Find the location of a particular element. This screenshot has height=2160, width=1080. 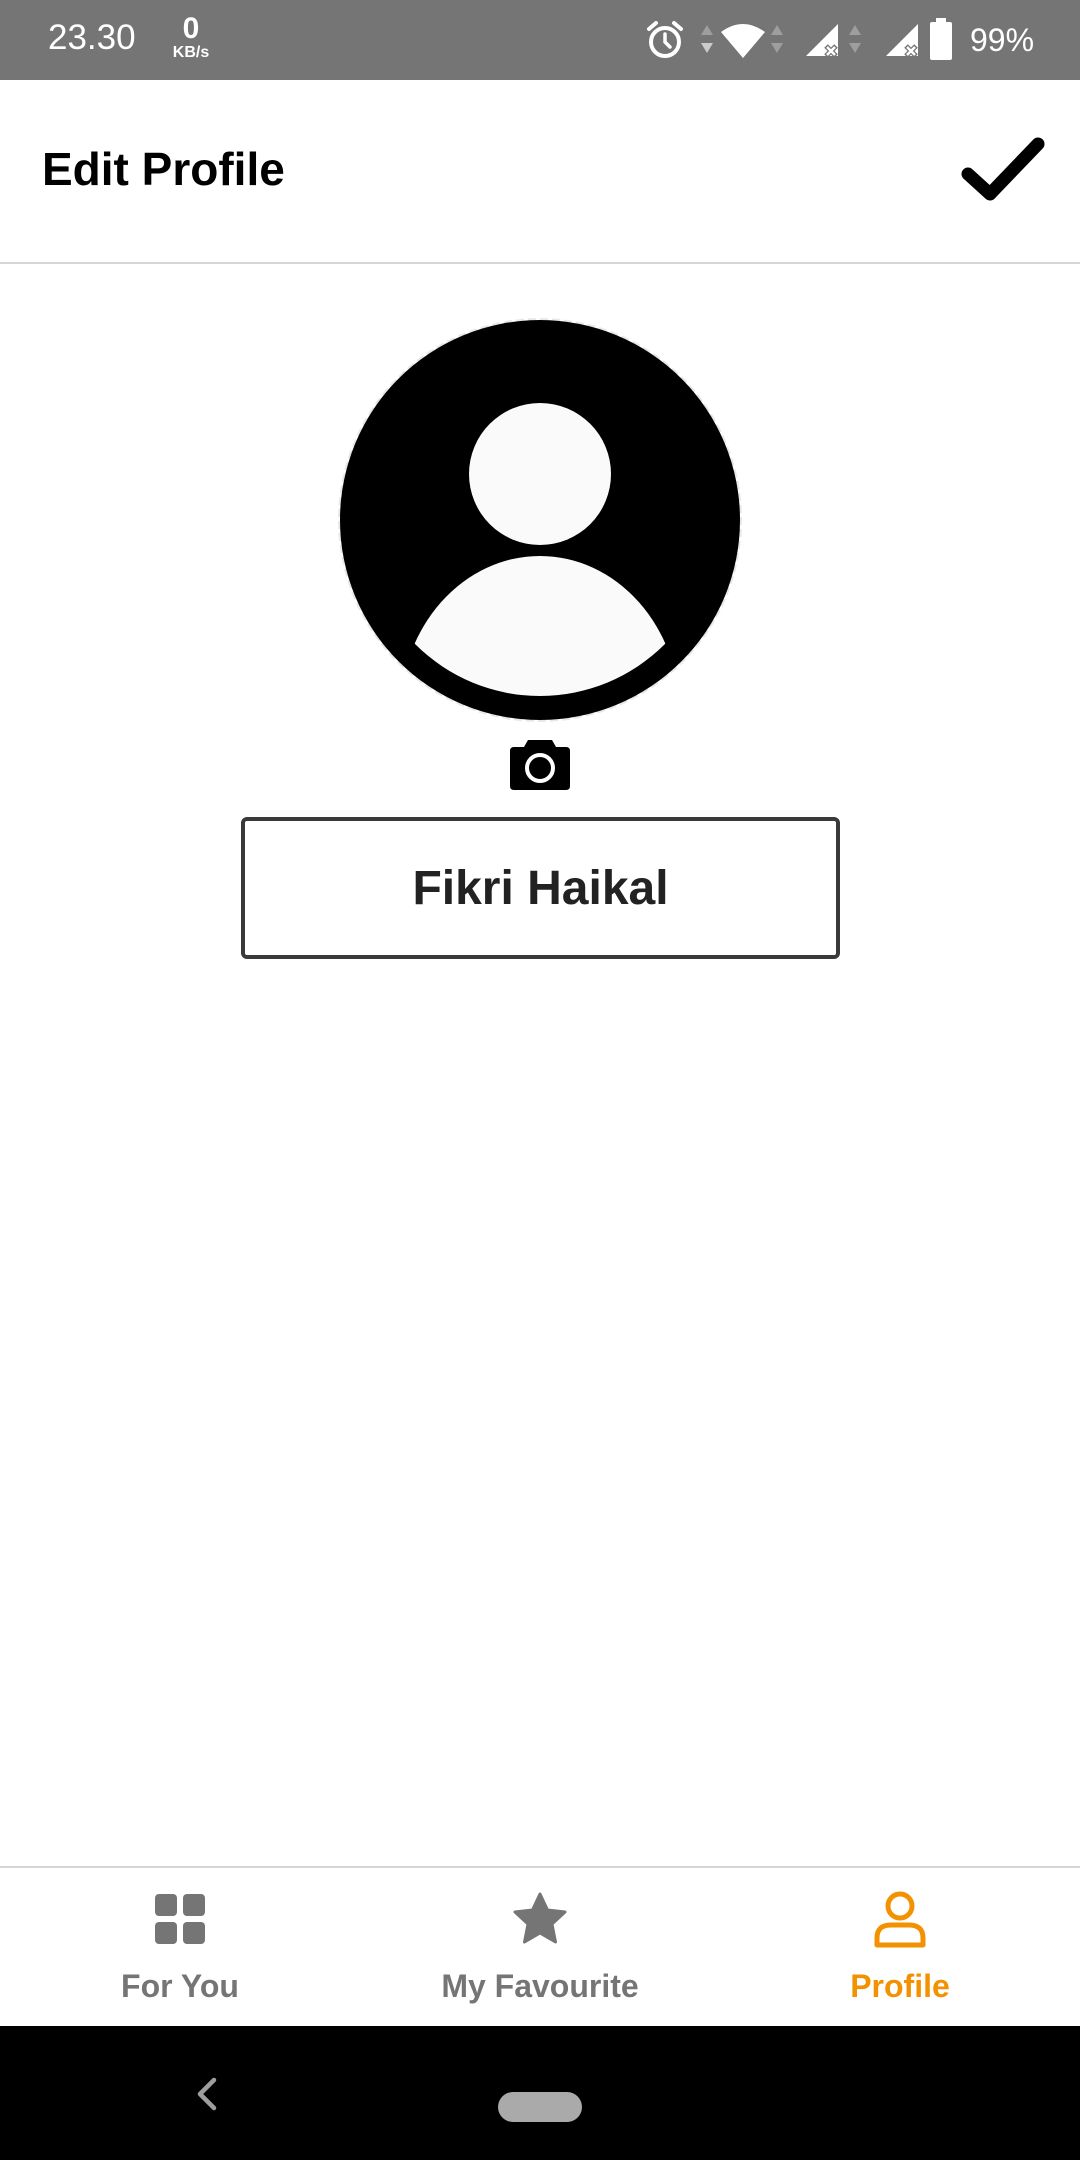

alarm-icon is located at coordinates (665, 39).